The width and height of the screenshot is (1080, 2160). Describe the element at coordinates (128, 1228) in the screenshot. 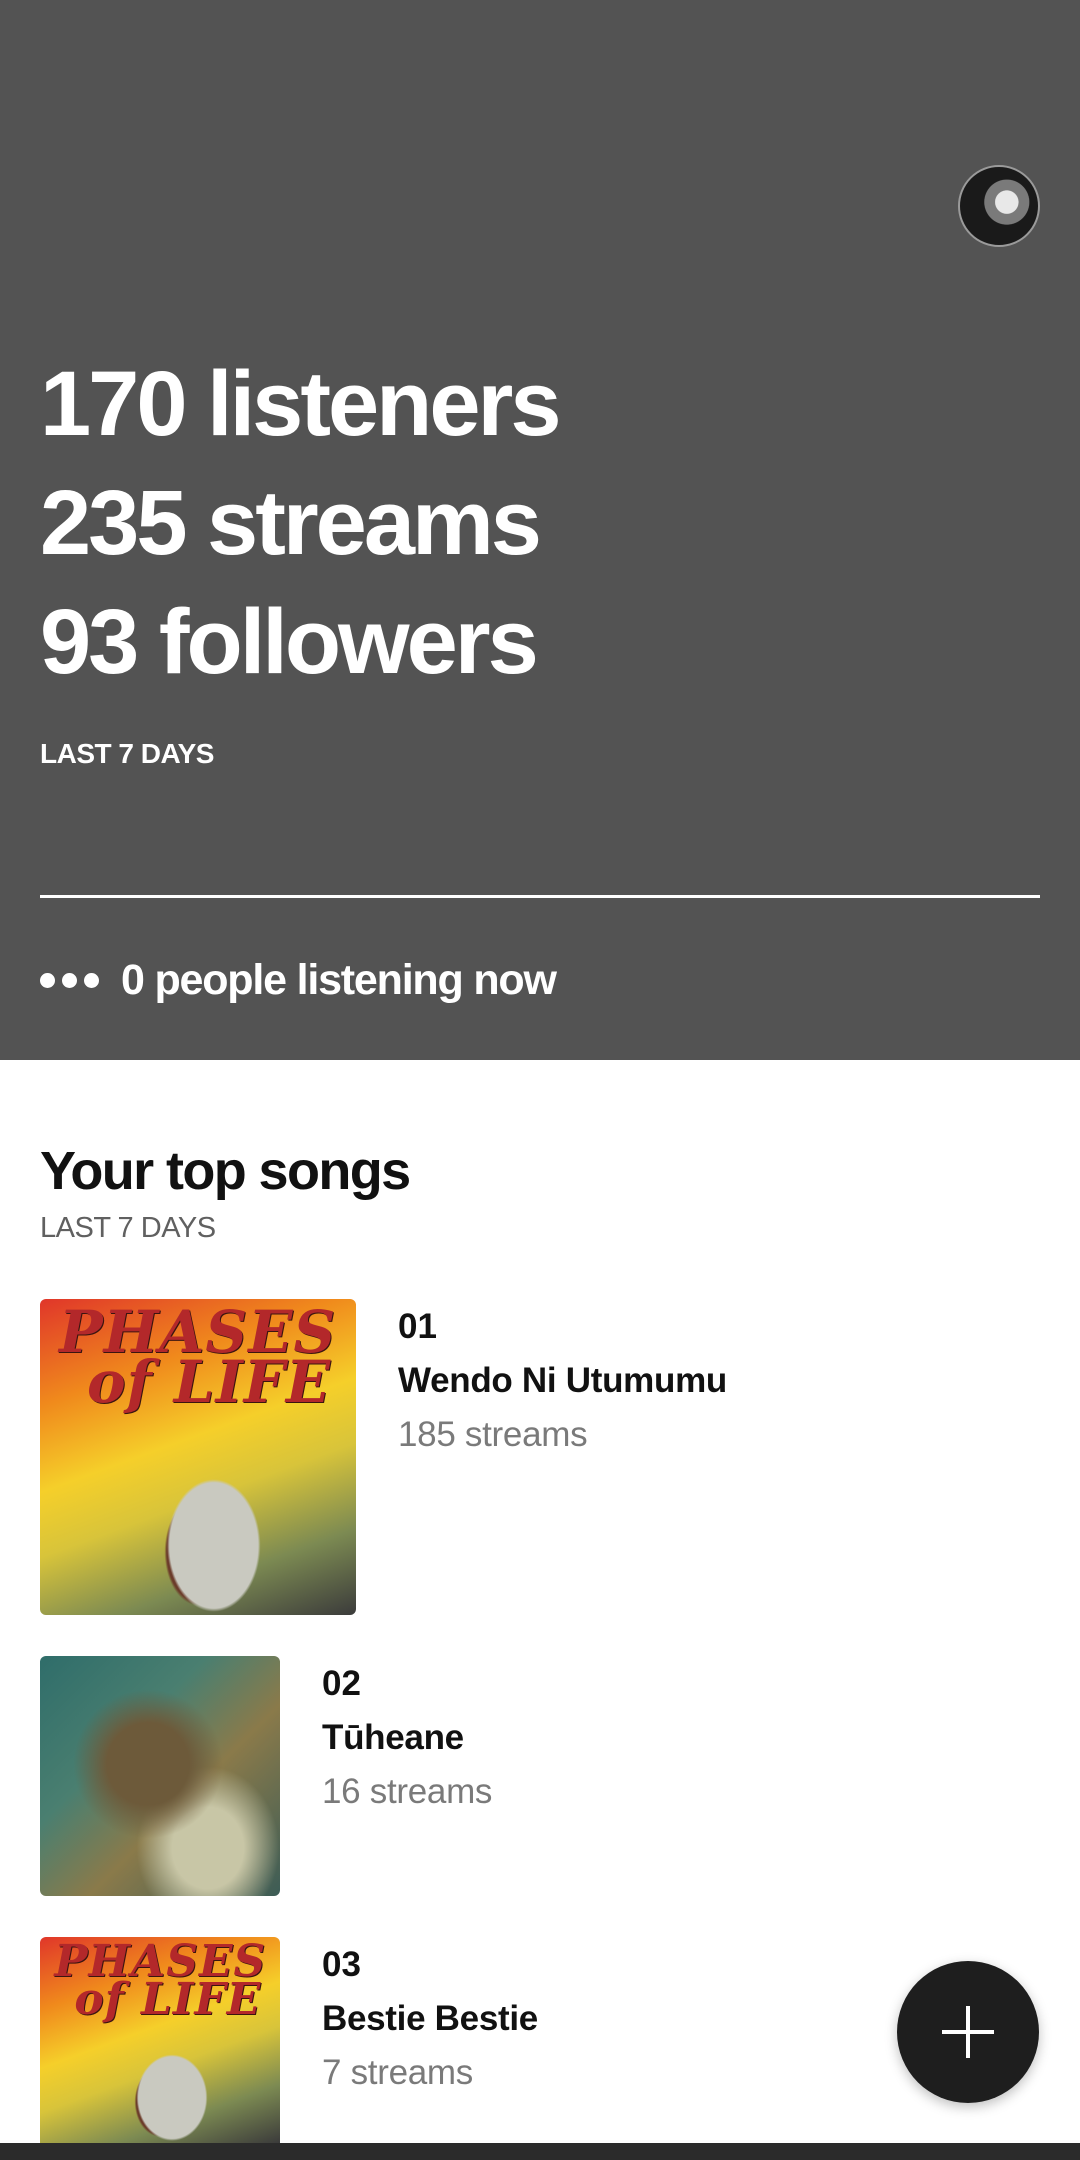

I see `top-songs-period: LAST 7 DAYS` at that location.